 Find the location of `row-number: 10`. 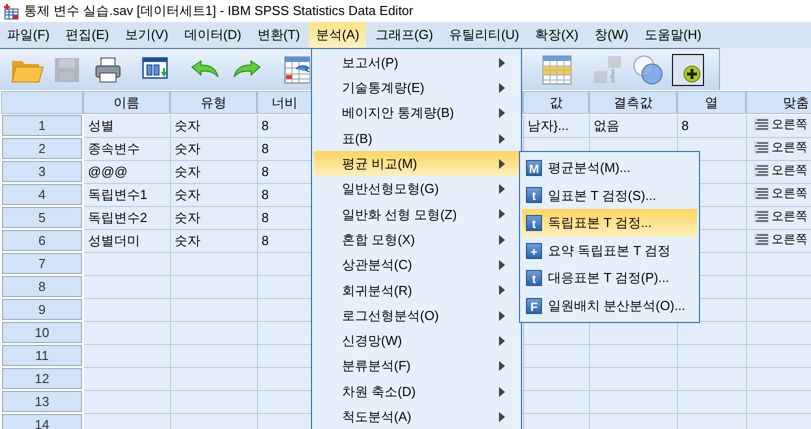

row-number: 10 is located at coordinates (42, 332).